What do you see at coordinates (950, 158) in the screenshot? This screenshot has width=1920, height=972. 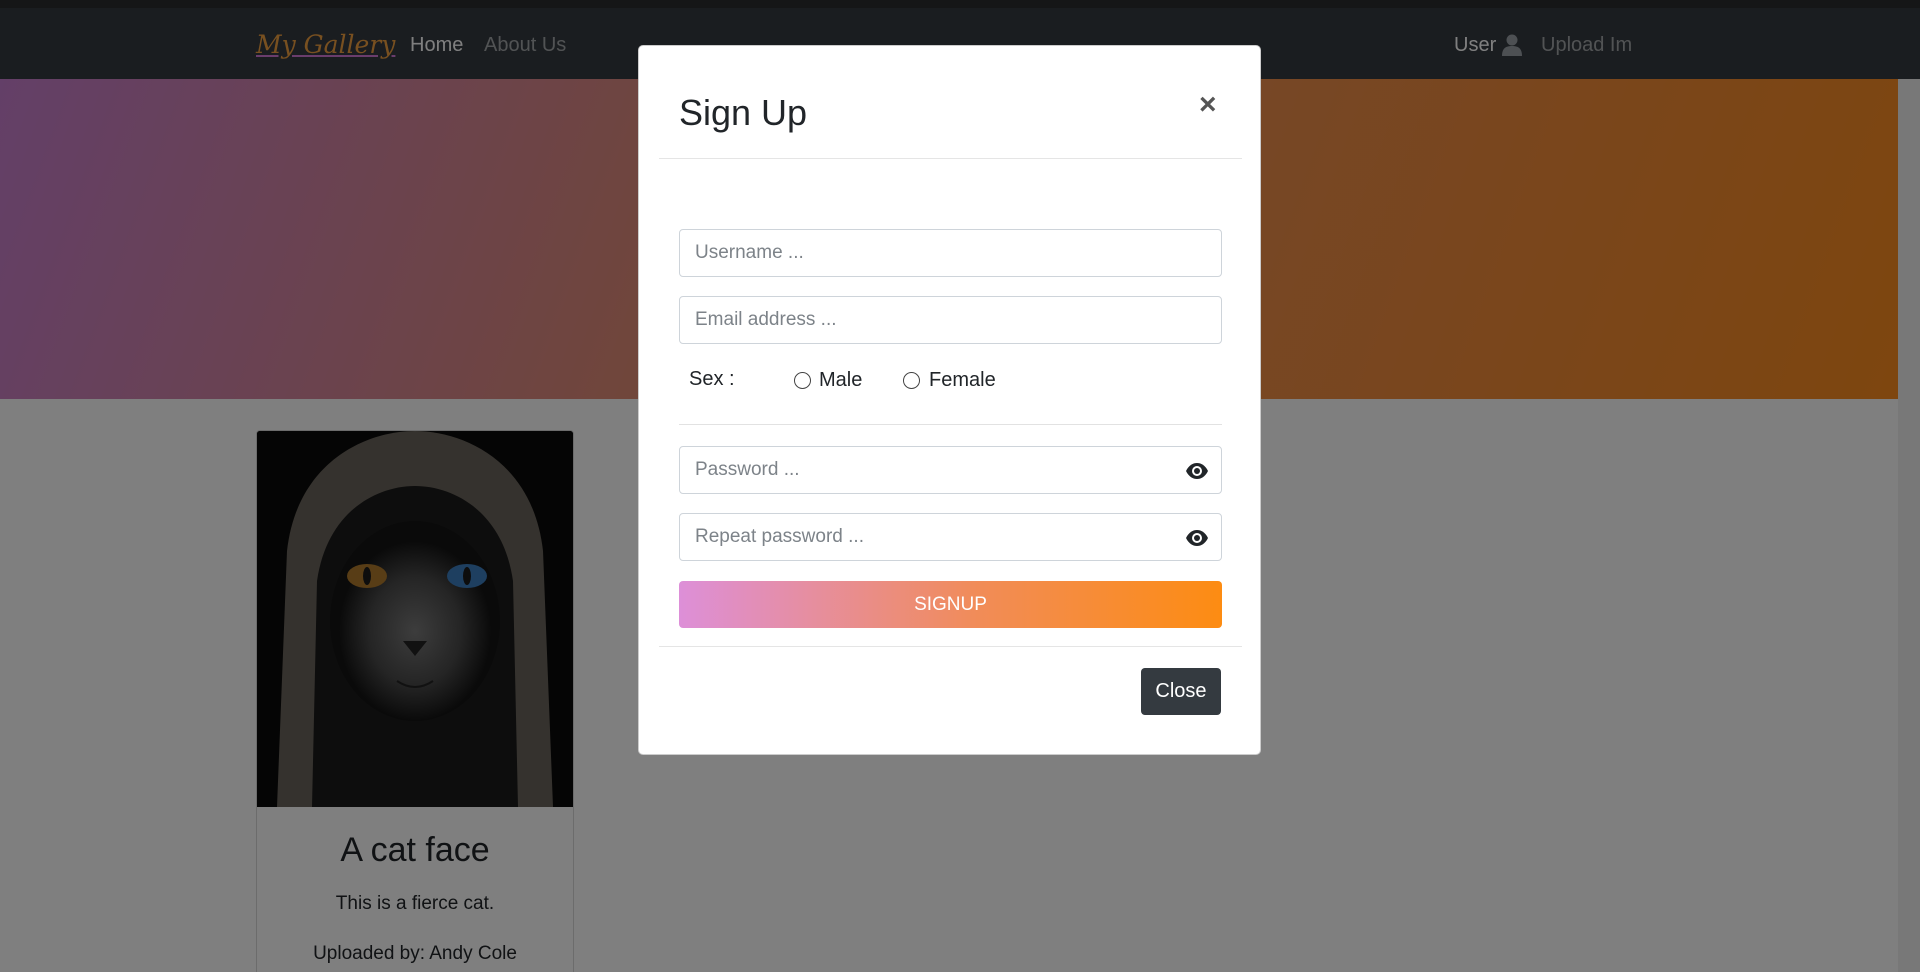 I see `modal-header-divider` at bounding box center [950, 158].